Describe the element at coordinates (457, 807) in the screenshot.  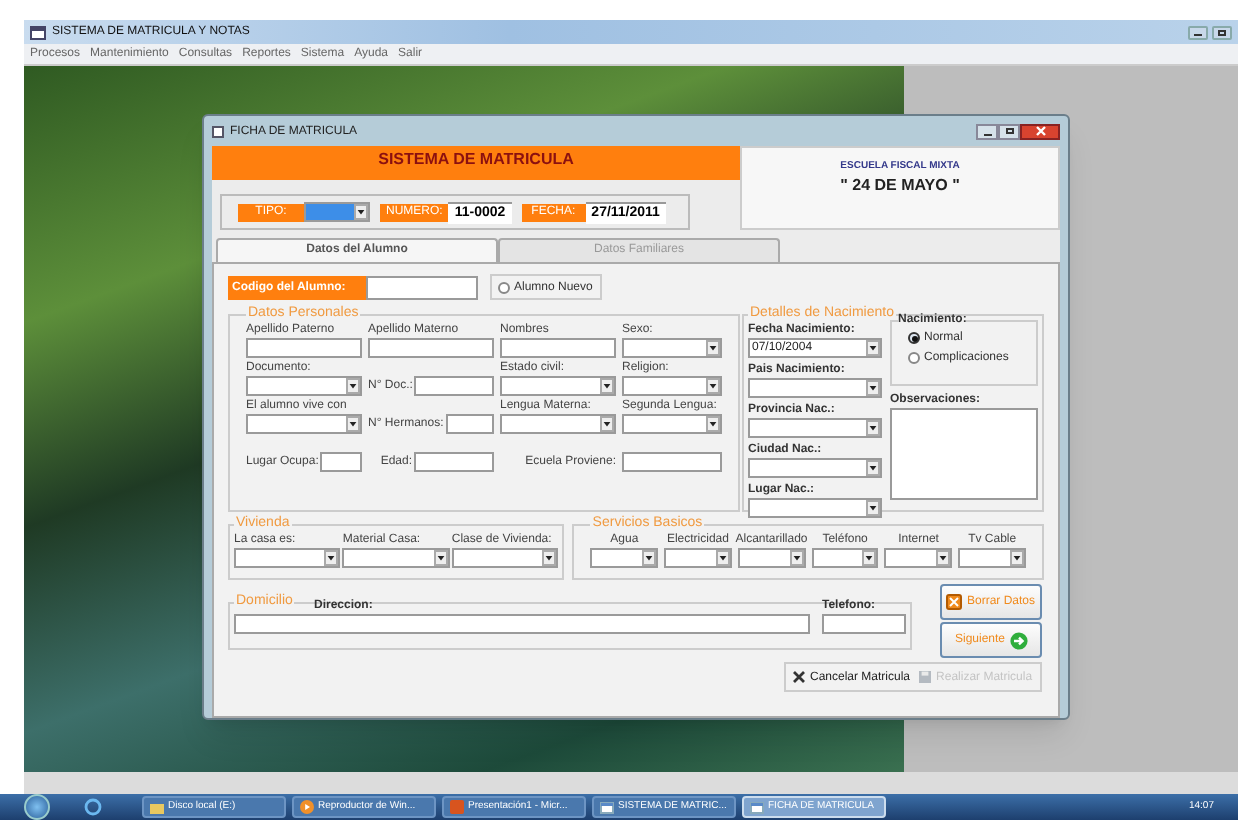
I see `presentation-icon` at that location.